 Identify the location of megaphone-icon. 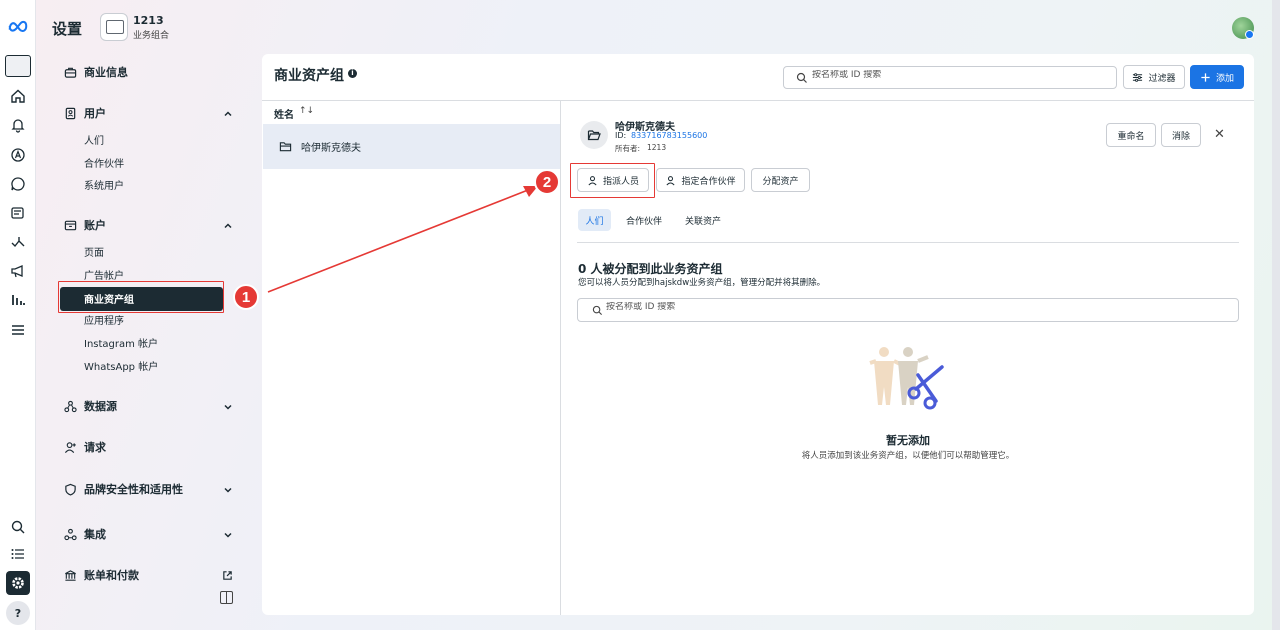
(18, 271).